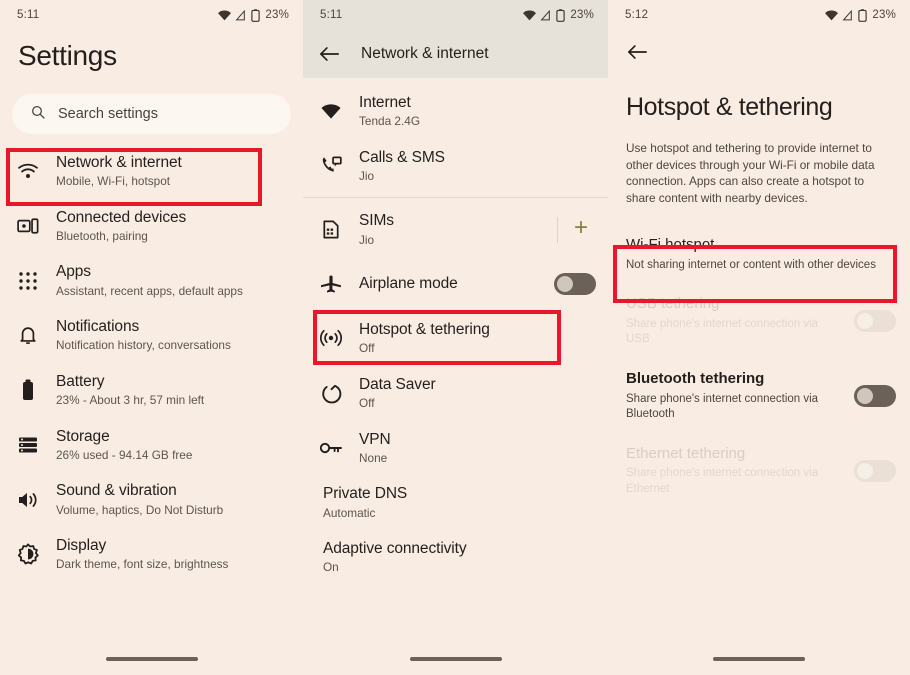  Describe the element at coordinates (151, 114) in the screenshot. I see `search-input: Search settings` at that location.